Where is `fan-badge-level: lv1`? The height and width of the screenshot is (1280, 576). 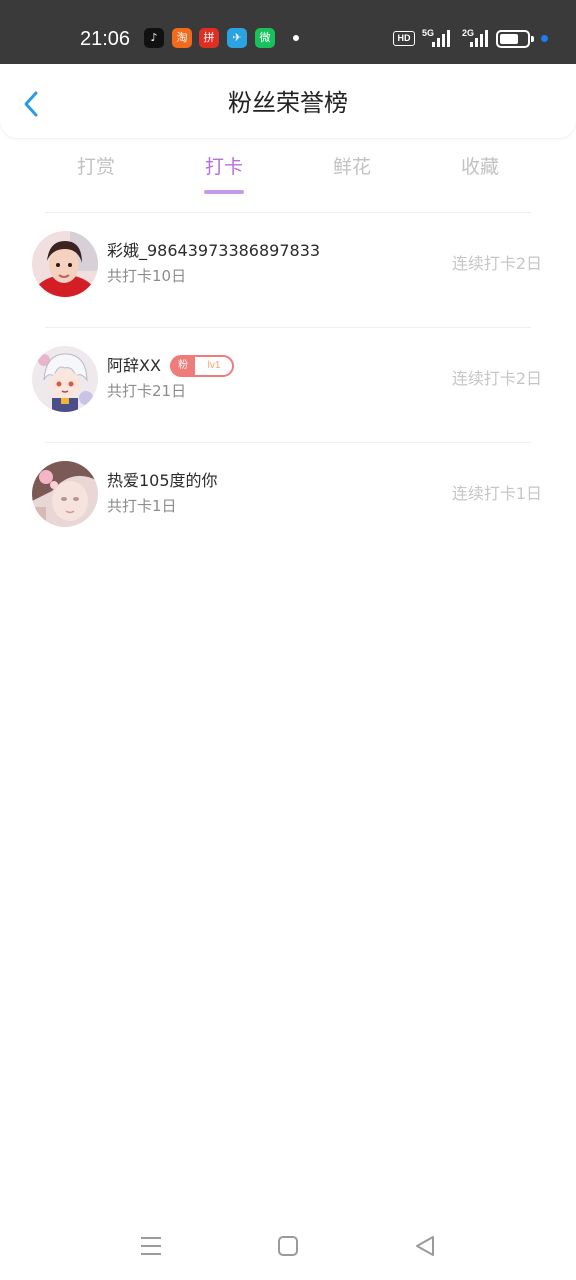
fan-badge-level: lv1 is located at coordinates (214, 365).